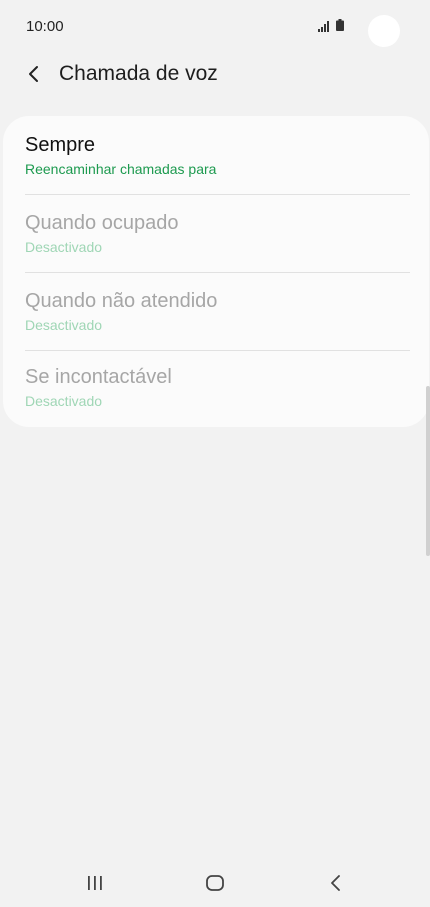 This screenshot has height=907, width=430. I want to click on status-time: 10:00, so click(45, 26).